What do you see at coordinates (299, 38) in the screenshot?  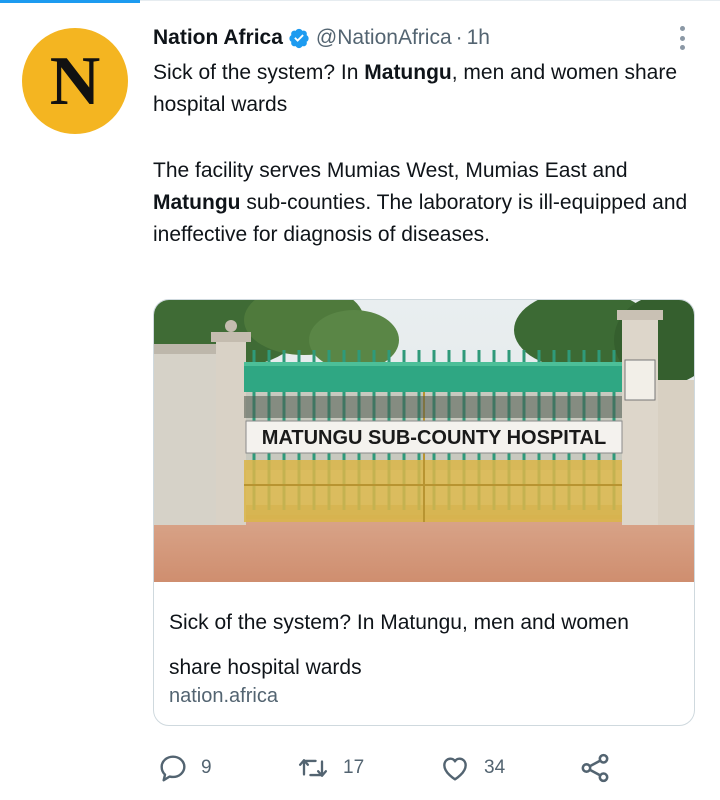 I see `verified-badge-icon` at bounding box center [299, 38].